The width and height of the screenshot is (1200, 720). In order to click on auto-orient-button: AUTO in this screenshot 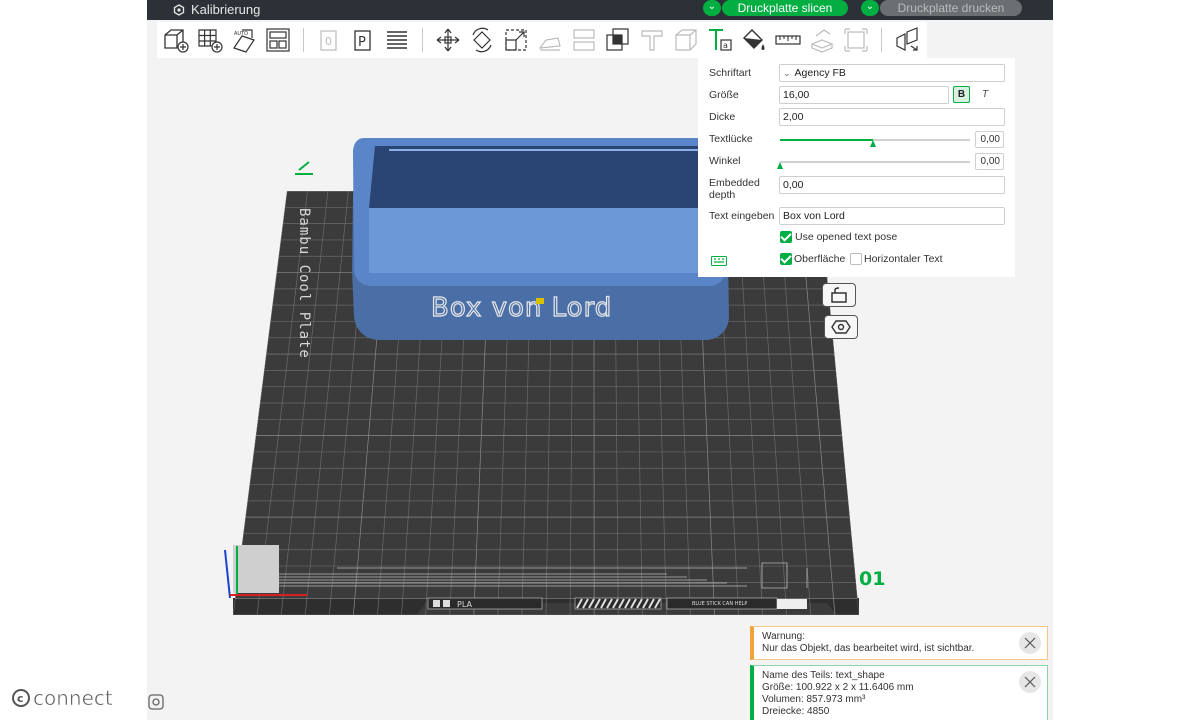, I will do `click(244, 40)`.